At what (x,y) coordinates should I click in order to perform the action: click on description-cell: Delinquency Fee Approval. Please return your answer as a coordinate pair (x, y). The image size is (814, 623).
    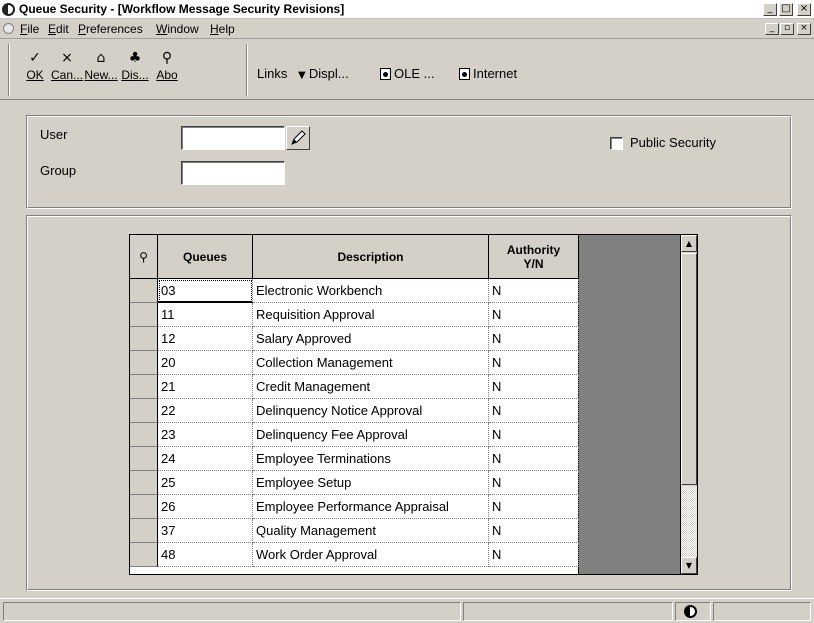
    Looking at the image, I should click on (371, 435).